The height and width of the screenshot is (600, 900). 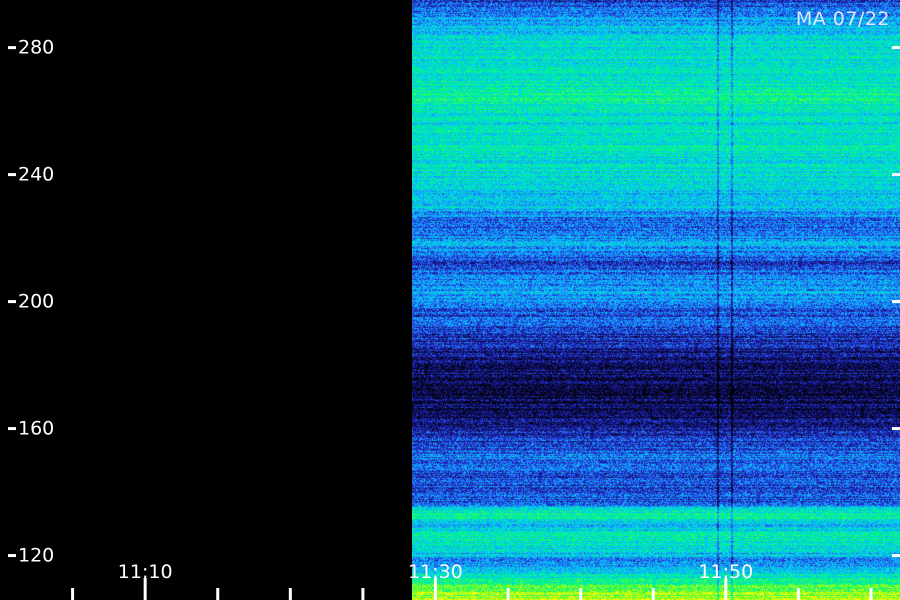 I want to click on station-date-label: MA 07/22, so click(x=842, y=19).